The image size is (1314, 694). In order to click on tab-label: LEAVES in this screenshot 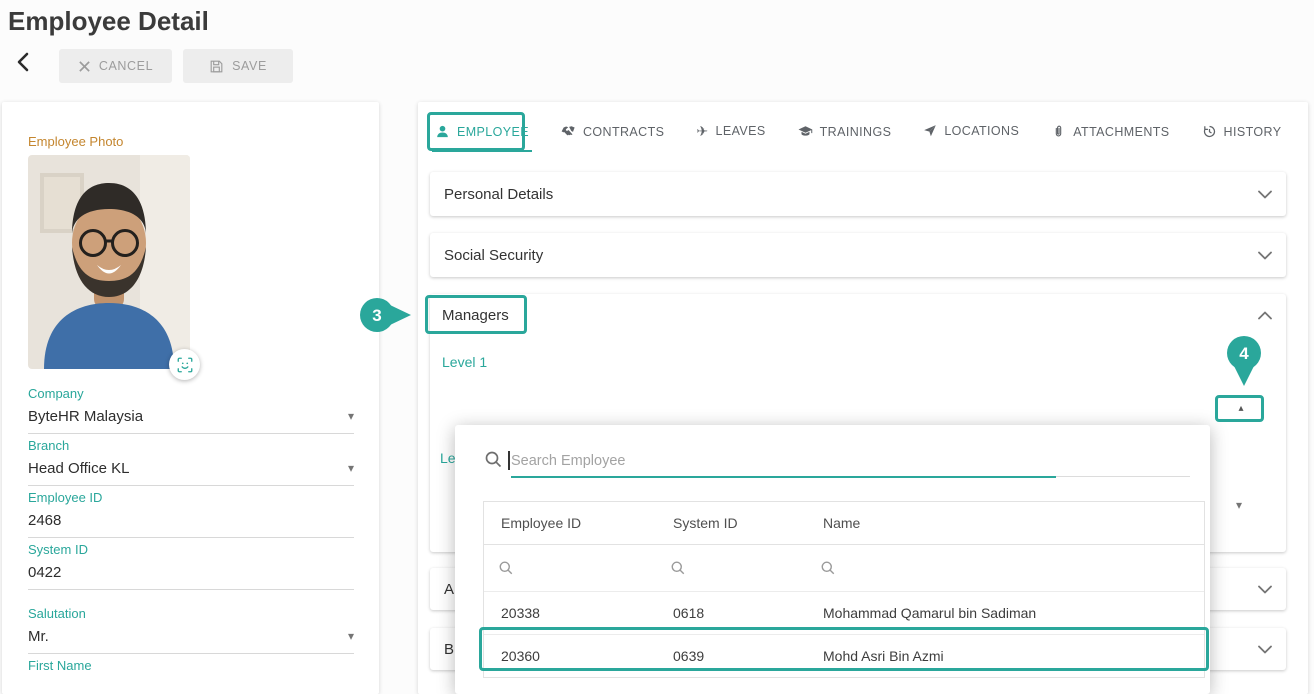, I will do `click(740, 131)`.